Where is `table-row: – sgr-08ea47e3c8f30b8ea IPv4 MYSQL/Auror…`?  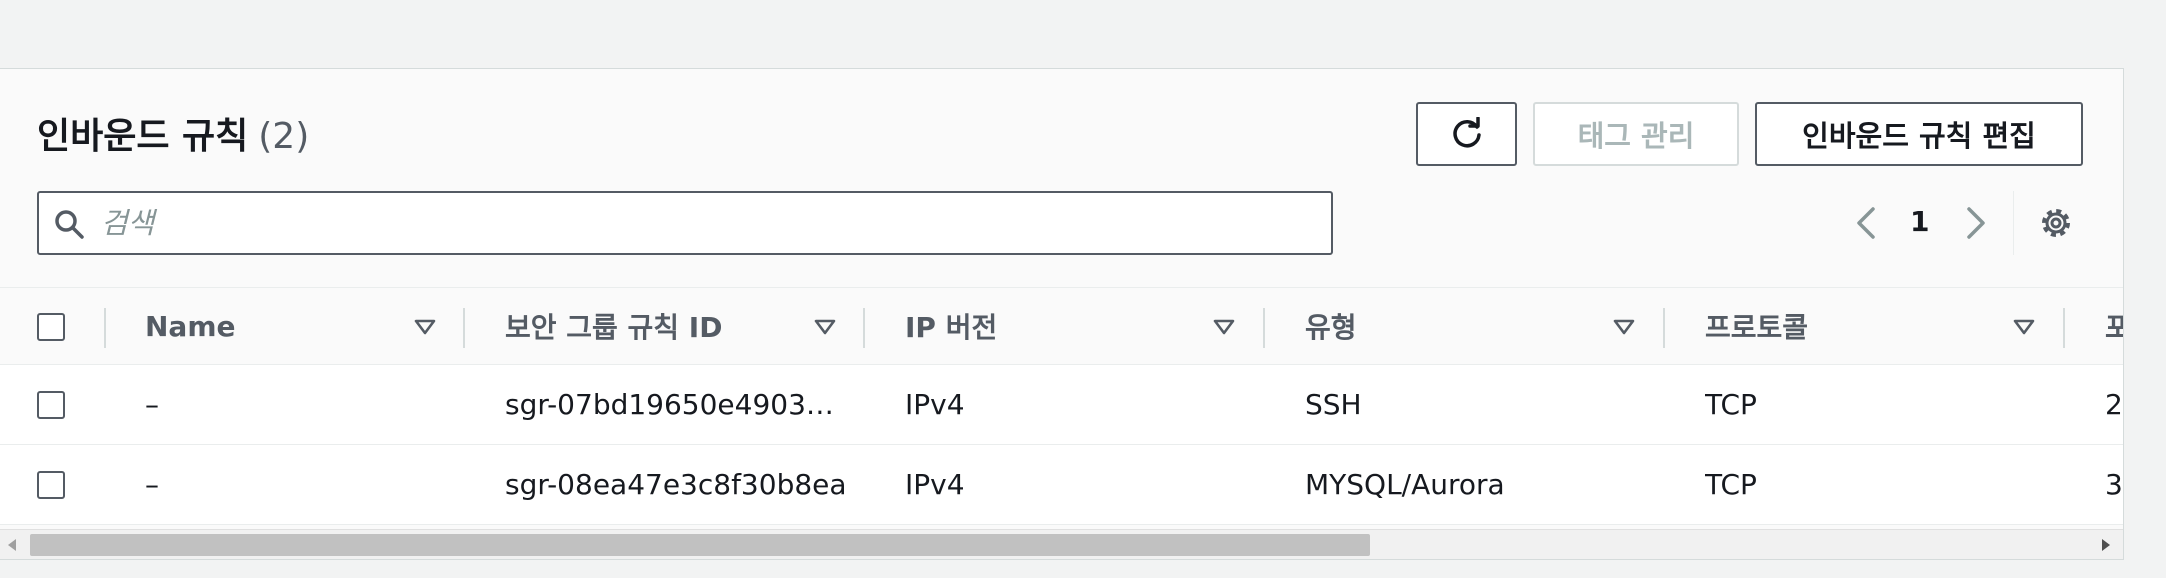 table-row: – sgr-08ea47e3c8f30b8ea IPv4 MYSQL/Auror… is located at coordinates (1061, 485).